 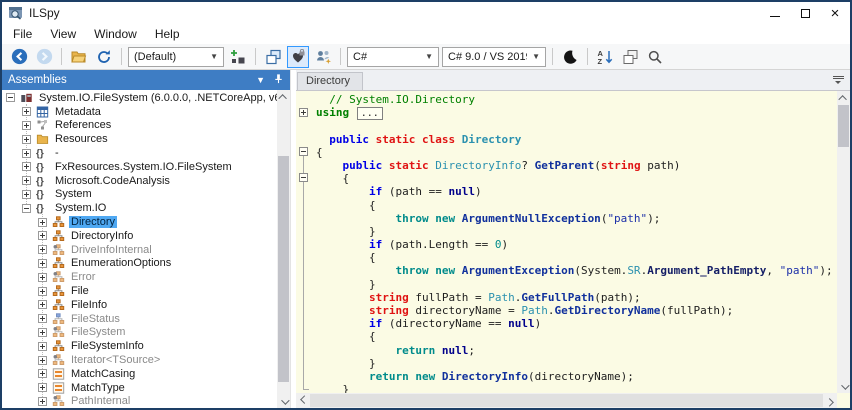 What do you see at coordinates (260, 80) in the screenshot?
I see `panel-dropdown-icon: ▼` at bounding box center [260, 80].